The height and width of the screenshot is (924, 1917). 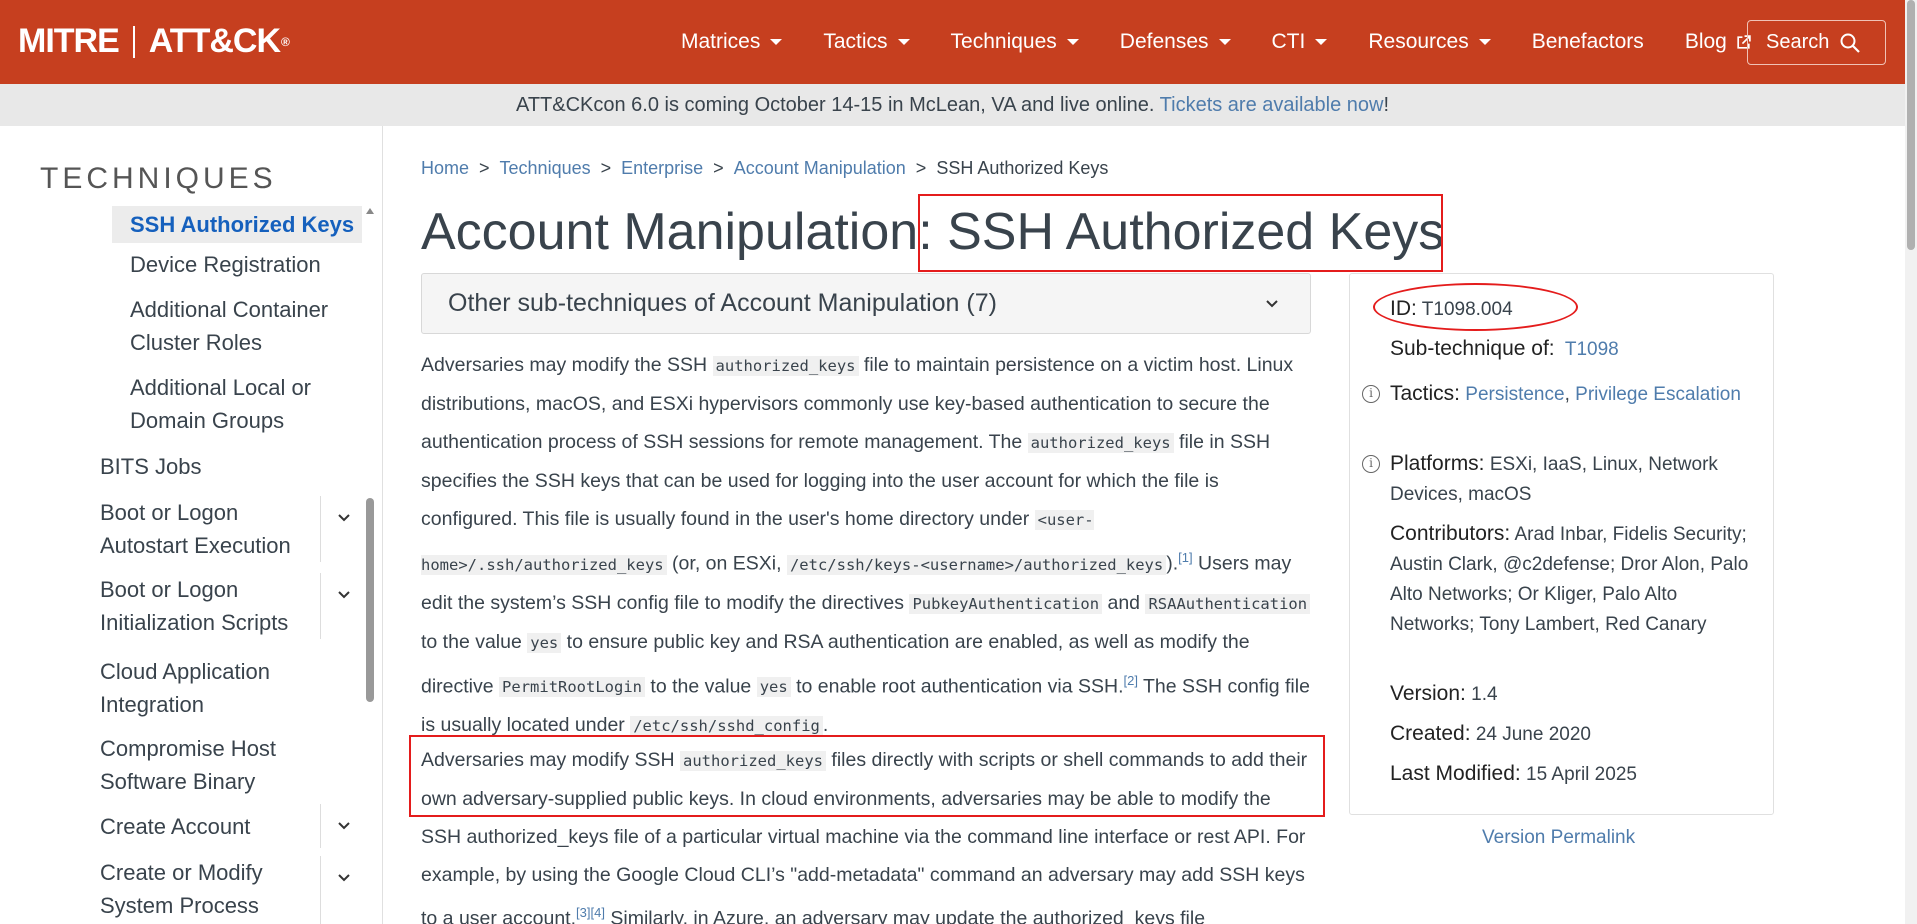 What do you see at coordinates (1558, 838) in the screenshot?
I see `version-permalink: Version Permalink` at bounding box center [1558, 838].